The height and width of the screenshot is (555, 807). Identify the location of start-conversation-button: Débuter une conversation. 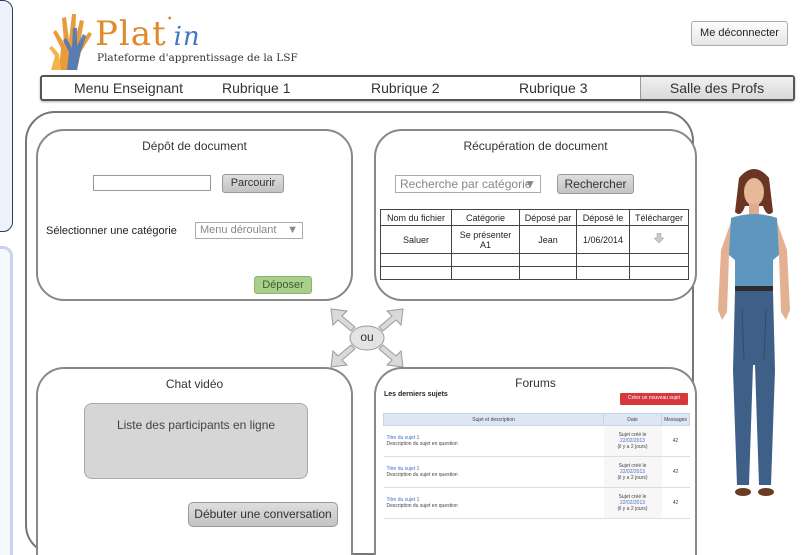
(263, 514).